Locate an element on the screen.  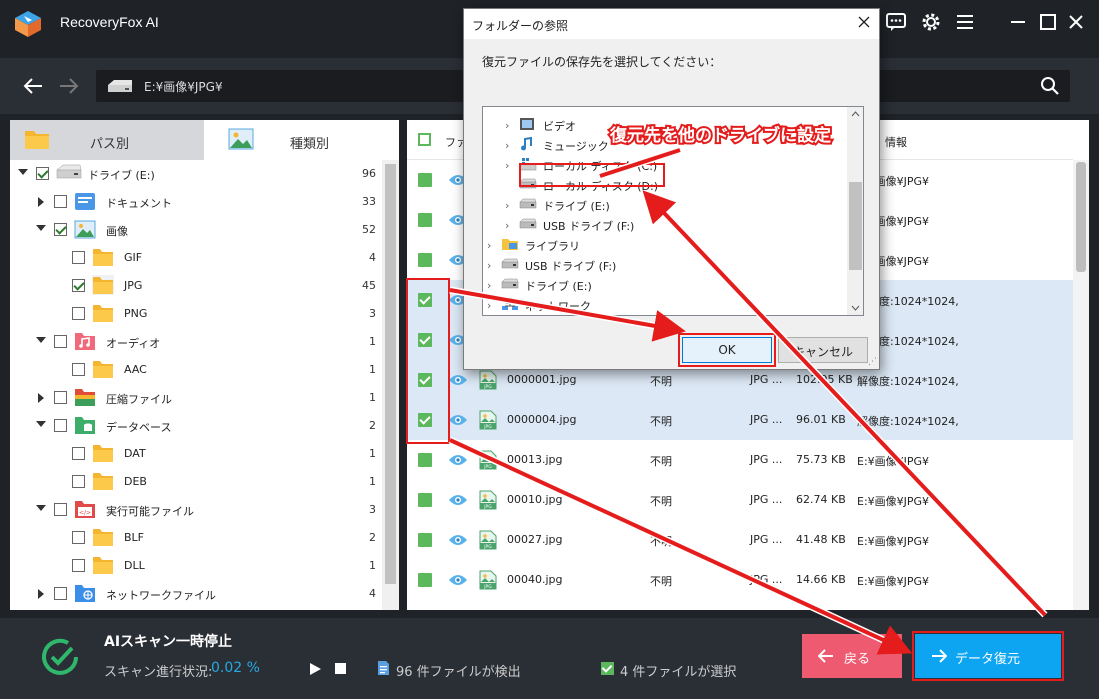
arrow-to-recover is located at coordinates (680, 545).